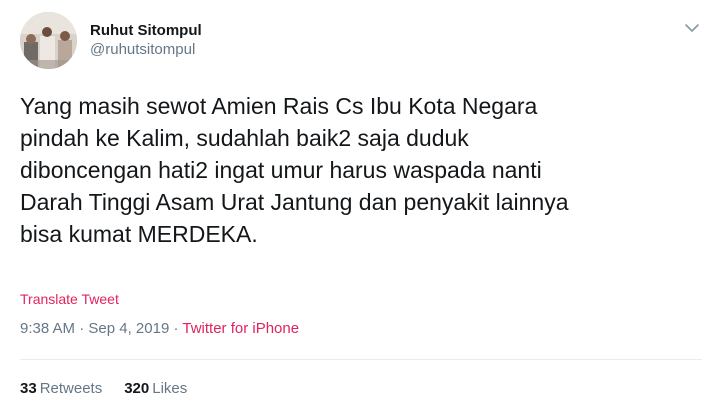 This screenshot has height=418, width=720. What do you see at coordinates (103, 388) in the screenshot?
I see `tweet-stats: 33 Retweets 320 Likes` at bounding box center [103, 388].